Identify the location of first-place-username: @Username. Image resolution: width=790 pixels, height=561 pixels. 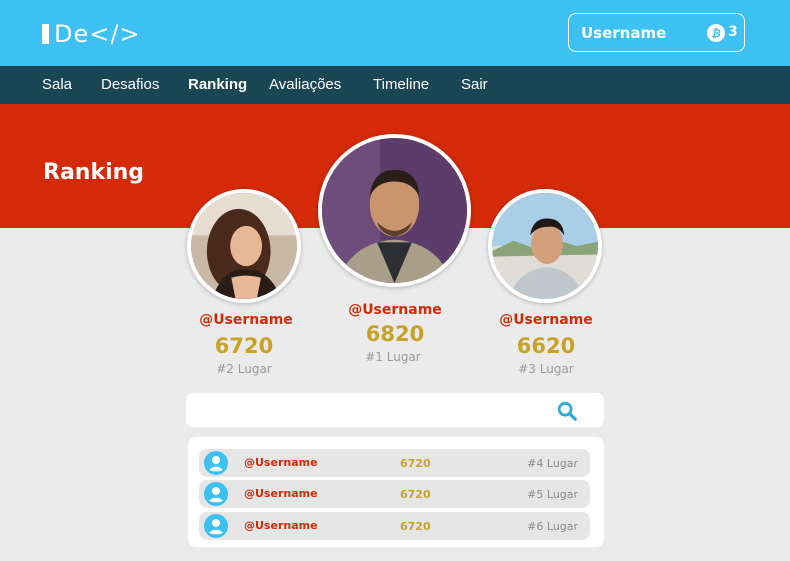
(395, 310).